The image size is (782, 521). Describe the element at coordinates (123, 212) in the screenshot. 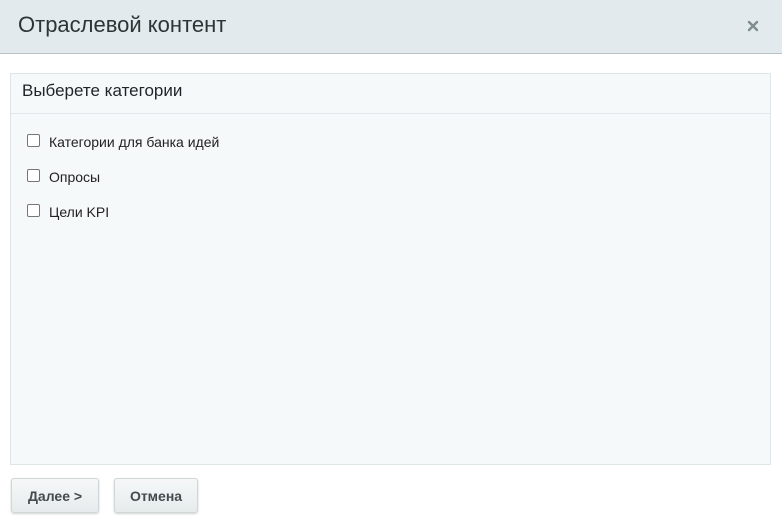

I see `option-kpi-goals: Цели KPI` at that location.